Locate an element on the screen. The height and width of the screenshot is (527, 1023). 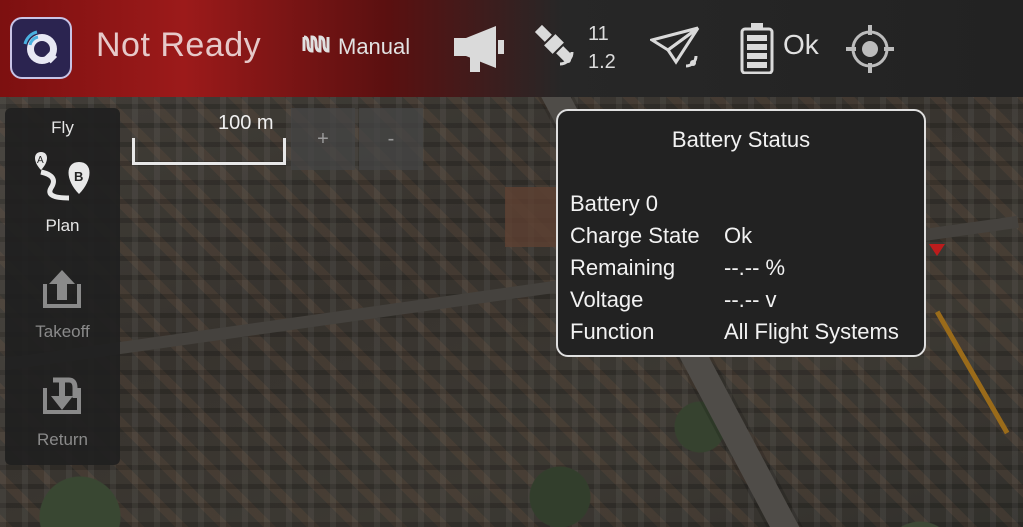
scale-label: 100 m is located at coordinates (246, 123).